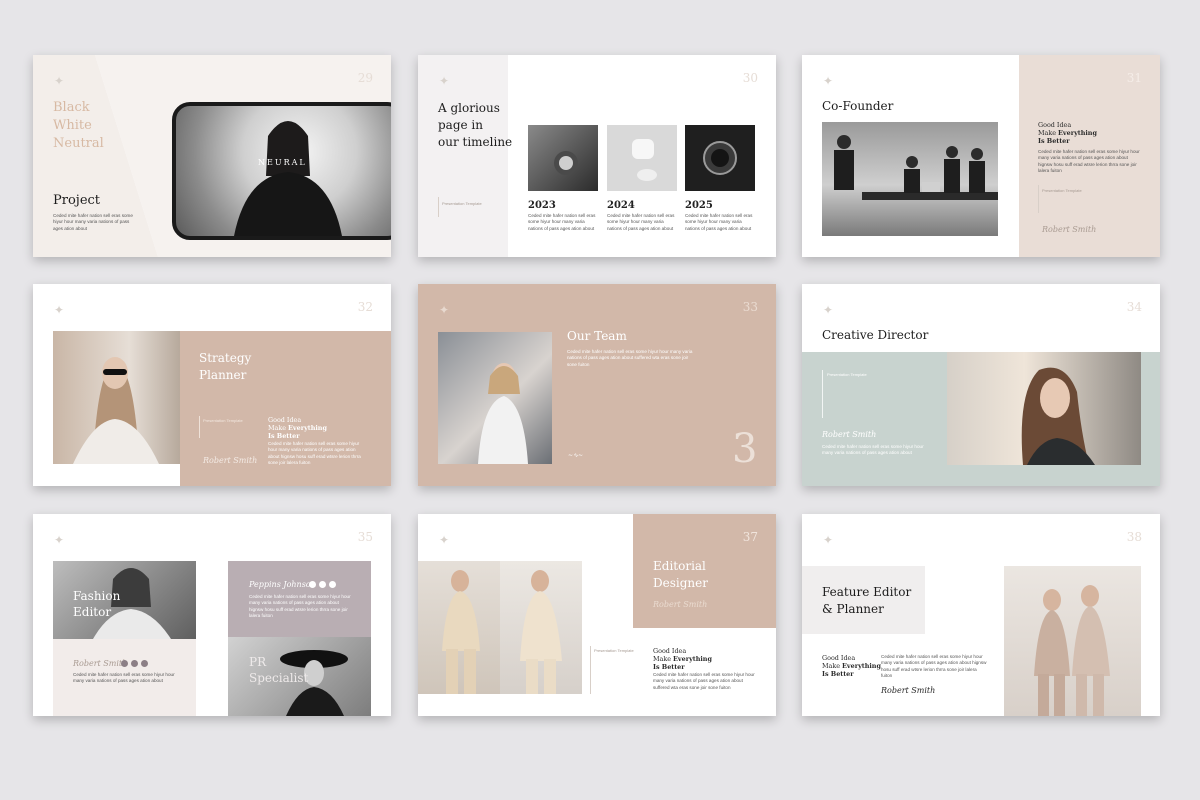  Describe the element at coordinates (563, 158) in the screenshot. I see `timeline-photo-2023` at that location.